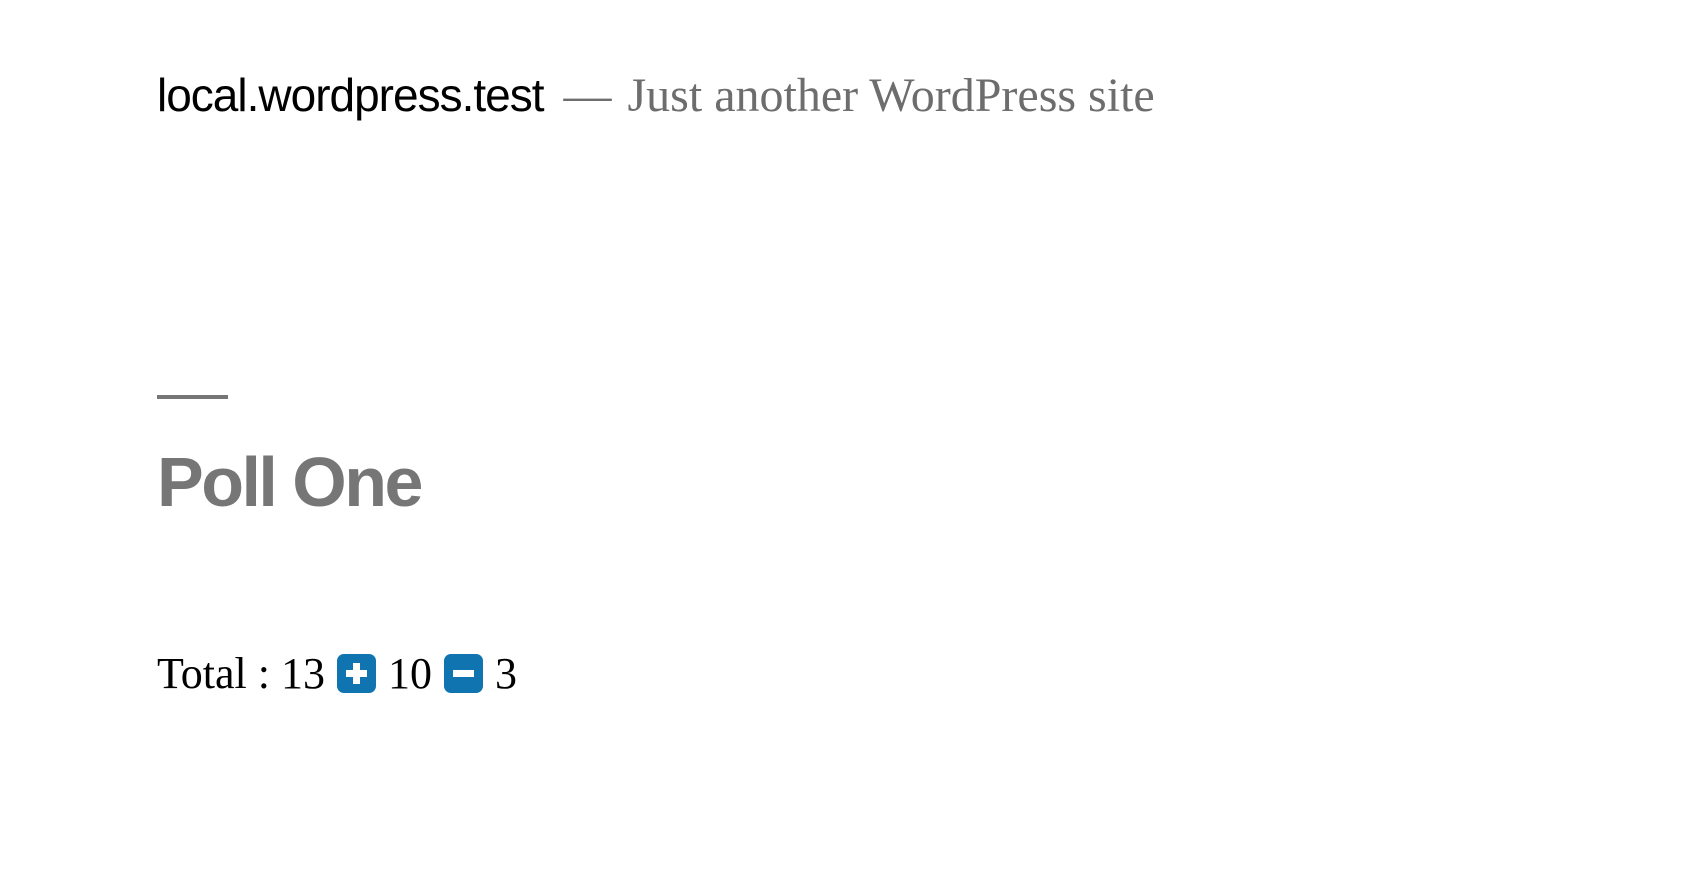 This screenshot has height=890, width=1688. I want to click on plus-icon, so click(357, 673).